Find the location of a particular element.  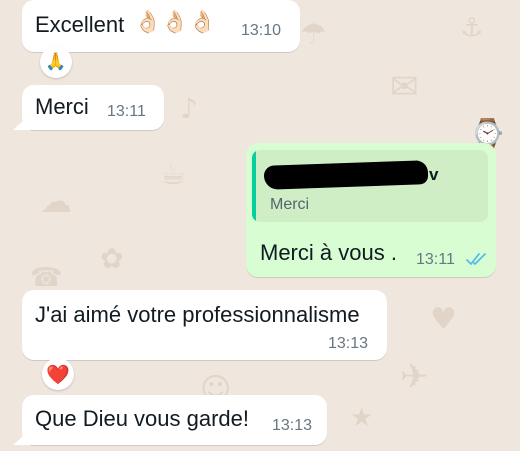

doodle-icon: ☁ is located at coordinates (56, 201).